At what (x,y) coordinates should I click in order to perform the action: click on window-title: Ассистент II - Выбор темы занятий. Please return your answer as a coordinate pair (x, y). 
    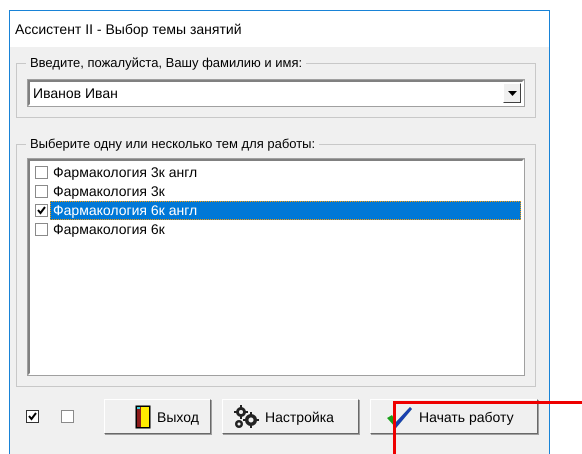
    Looking at the image, I should click on (128, 29).